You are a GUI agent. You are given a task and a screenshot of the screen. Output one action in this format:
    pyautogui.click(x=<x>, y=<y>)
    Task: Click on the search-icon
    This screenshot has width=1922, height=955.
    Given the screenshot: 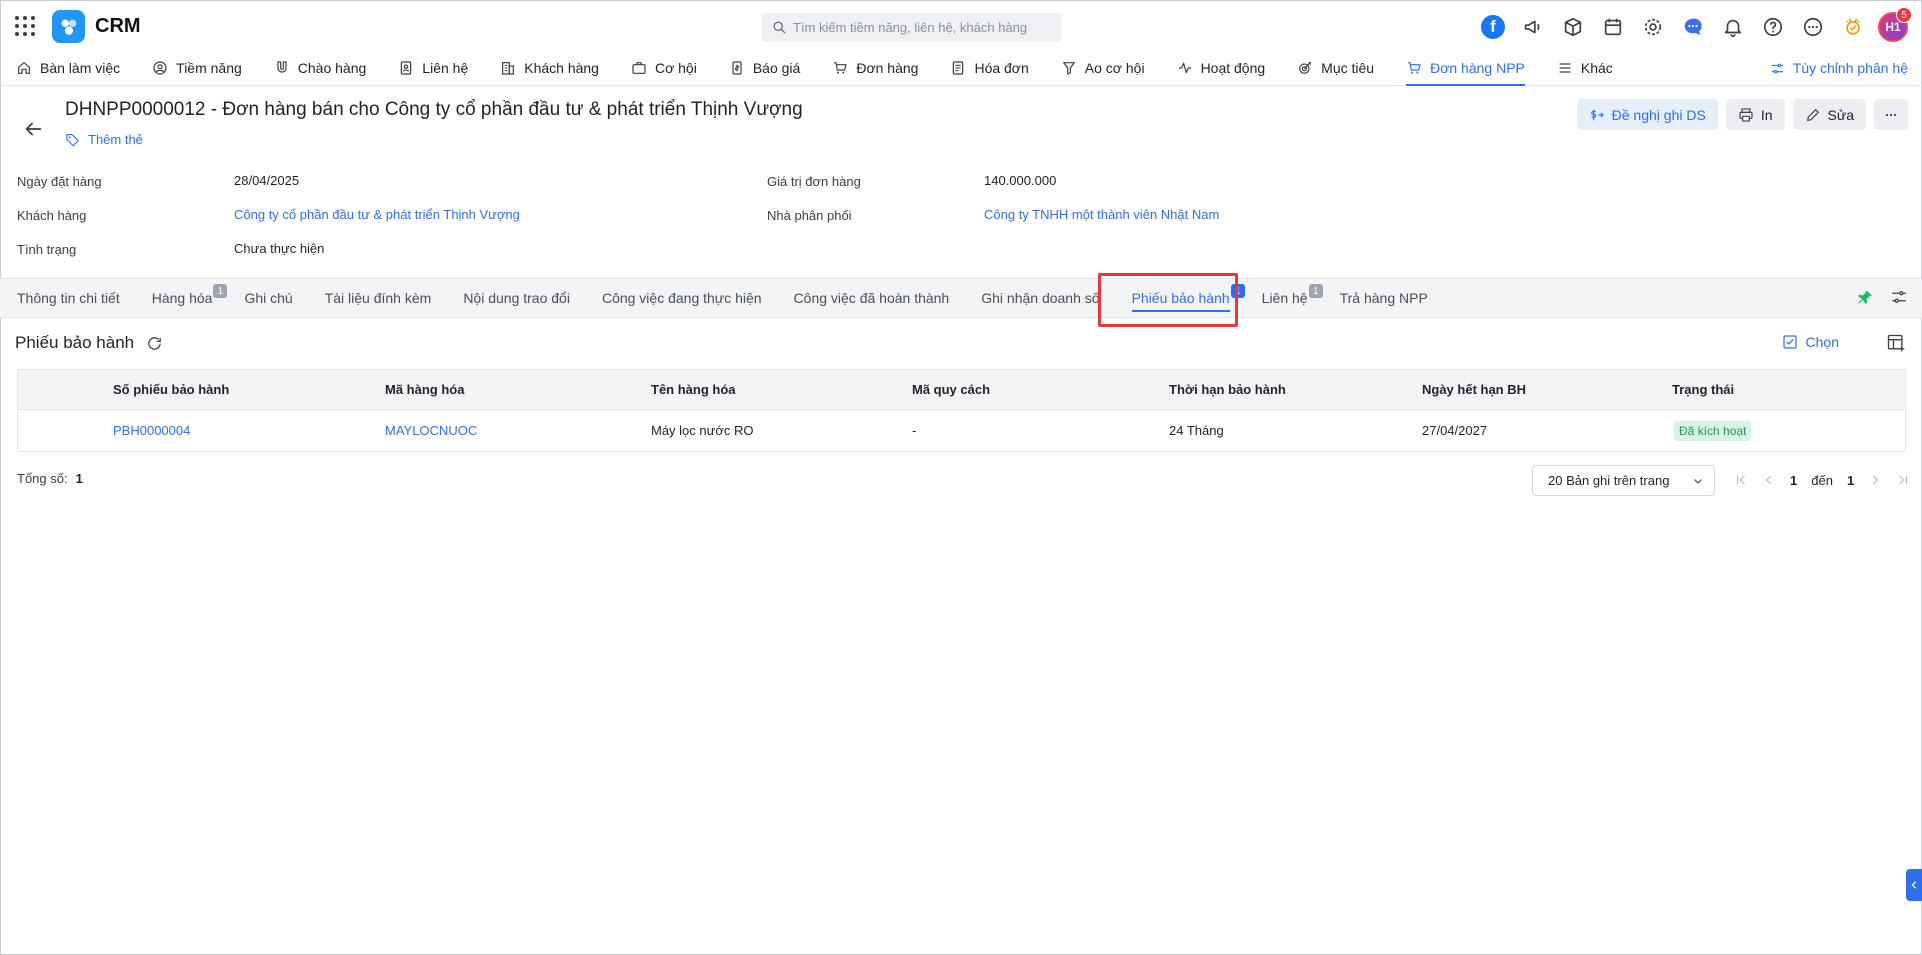 What is the action you would take?
    pyautogui.click(x=779, y=27)
    